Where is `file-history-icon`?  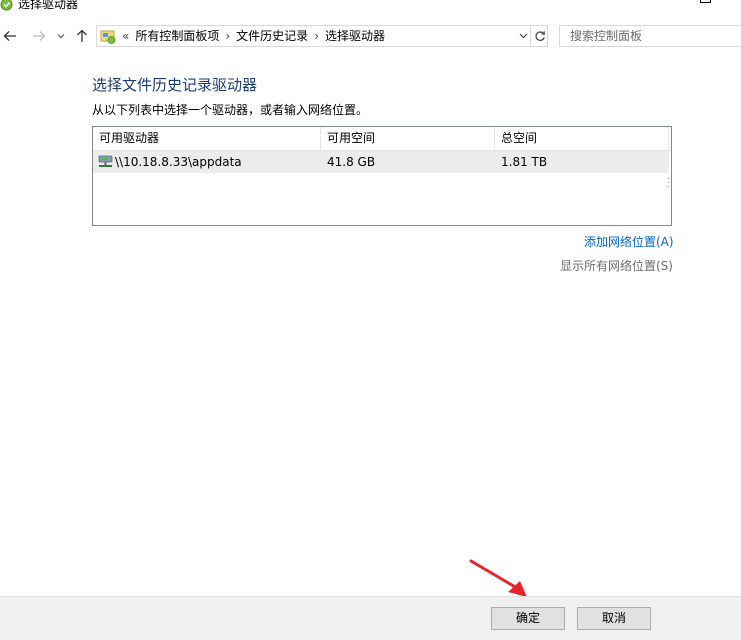 file-history-icon is located at coordinates (6, 5).